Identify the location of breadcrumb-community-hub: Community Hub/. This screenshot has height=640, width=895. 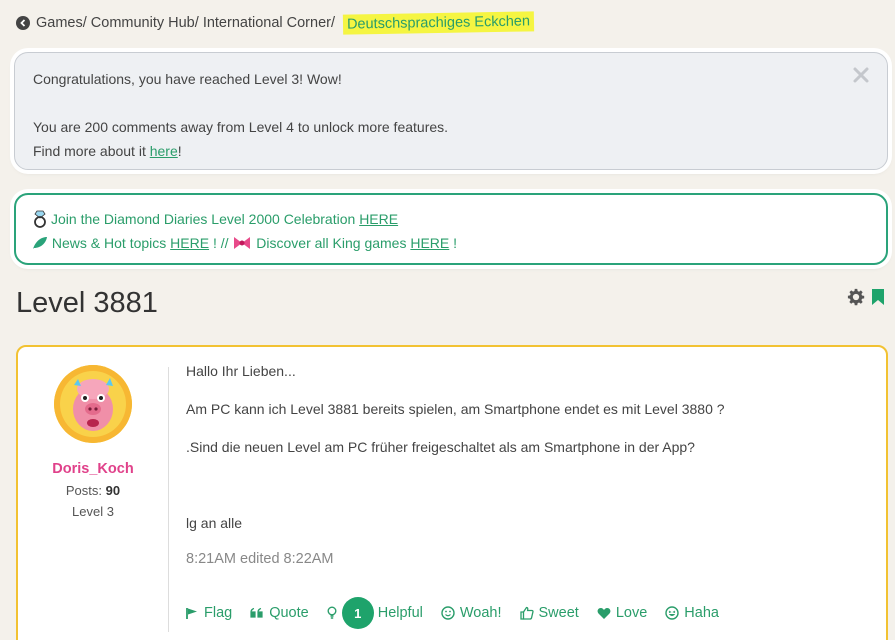
(147, 23).